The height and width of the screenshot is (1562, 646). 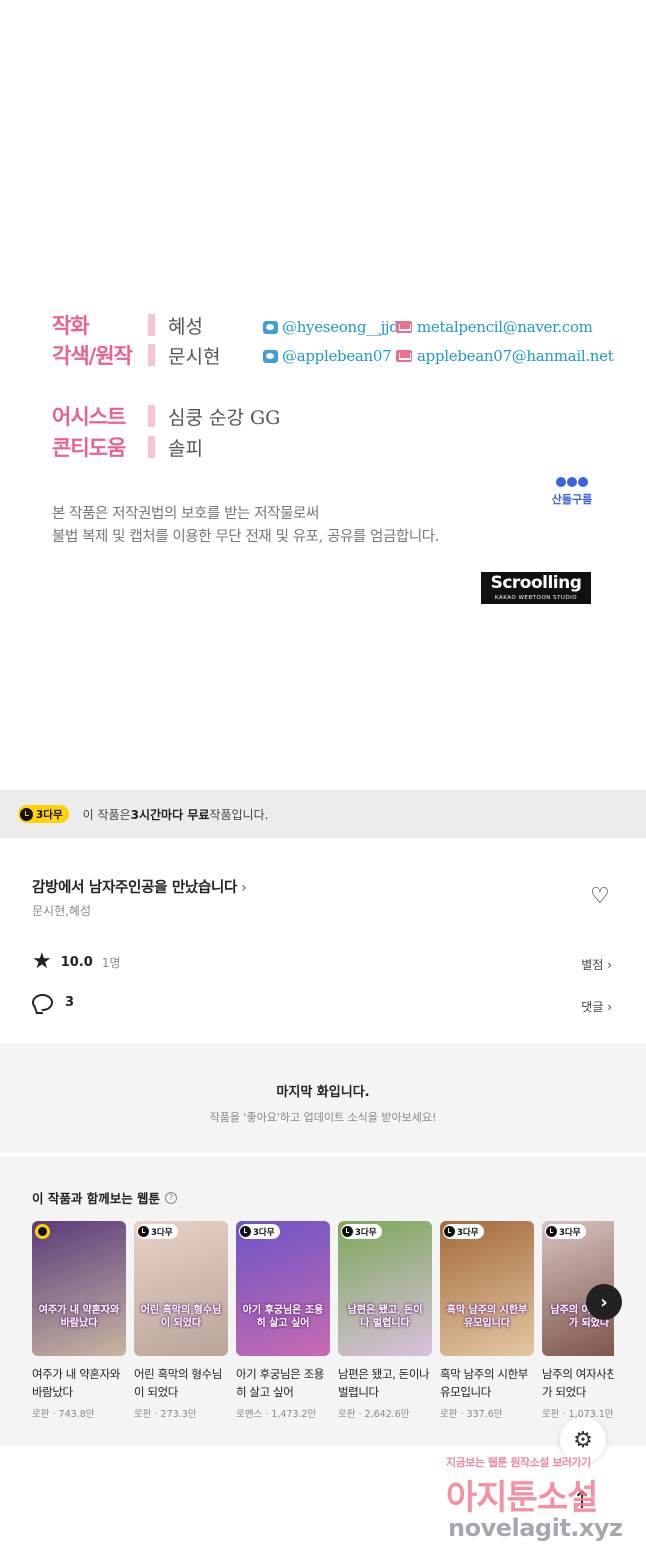 I want to click on sandoll-cloud-logo: 산돌구름, so click(x=572, y=492).